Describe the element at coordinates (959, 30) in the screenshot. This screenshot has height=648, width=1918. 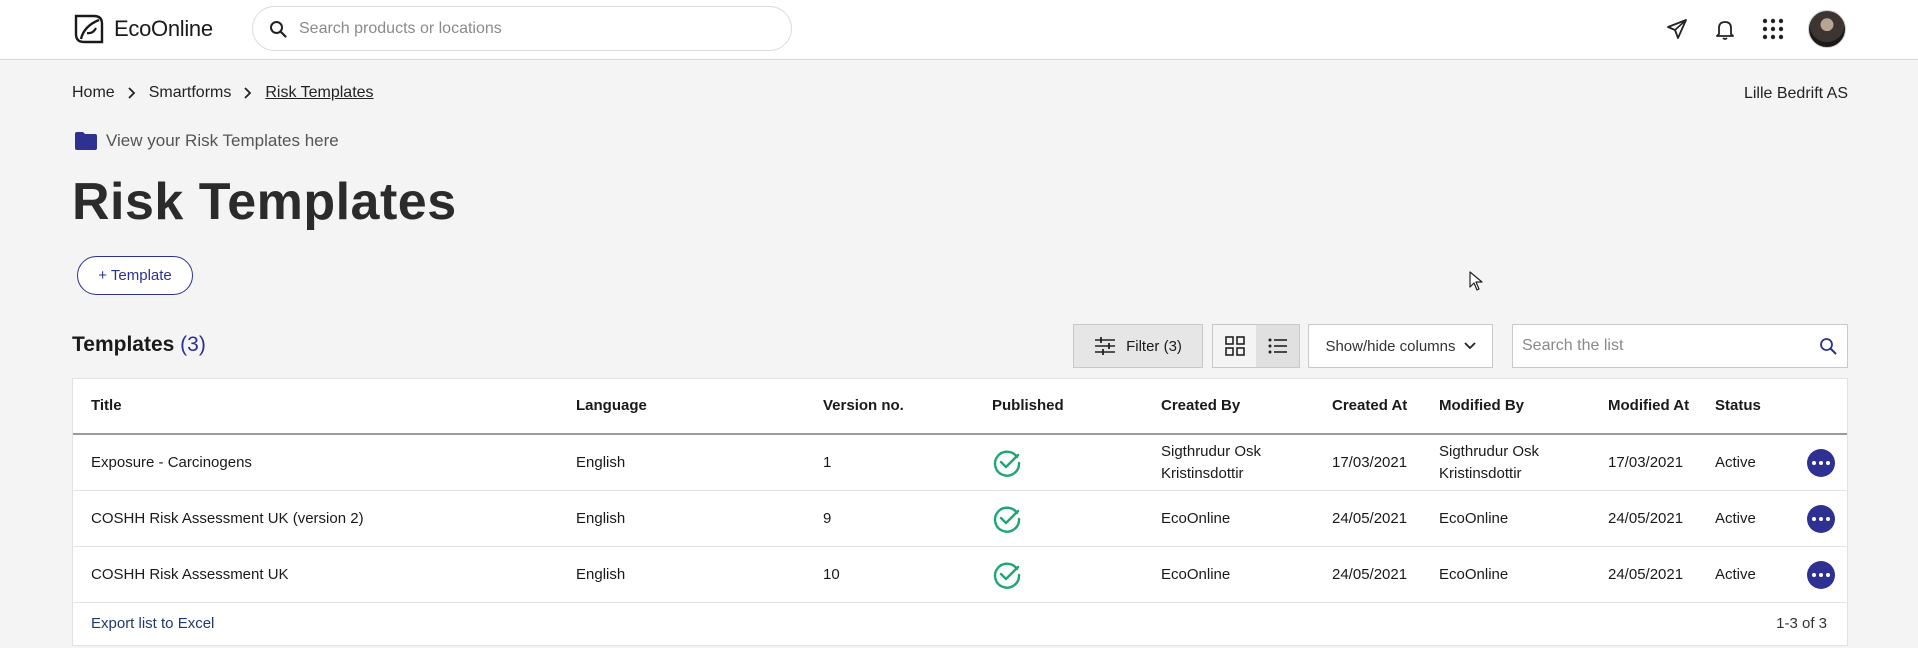
I see `top-bar: EcoOnline` at that location.